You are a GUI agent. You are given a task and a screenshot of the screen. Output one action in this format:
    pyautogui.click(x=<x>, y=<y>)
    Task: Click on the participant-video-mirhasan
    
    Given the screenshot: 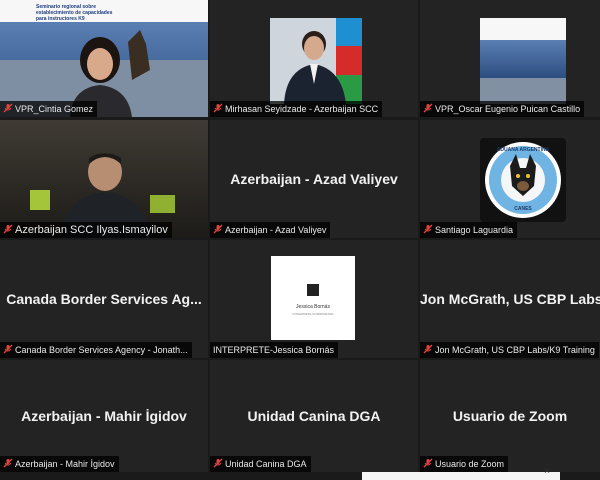 What is the action you would take?
    pyautogui.click(x=316, y=61)
    